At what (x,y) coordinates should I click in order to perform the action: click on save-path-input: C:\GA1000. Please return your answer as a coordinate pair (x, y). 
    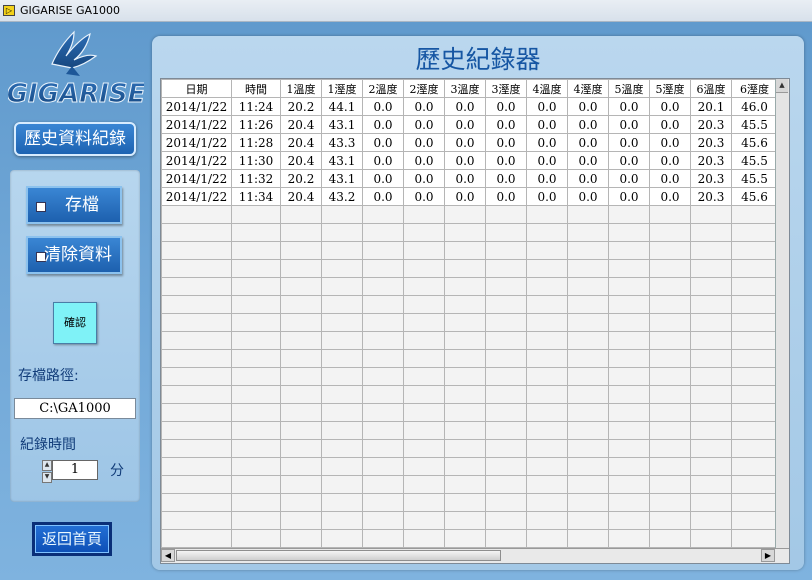
    Looking at the image, I should click on (75, 408).